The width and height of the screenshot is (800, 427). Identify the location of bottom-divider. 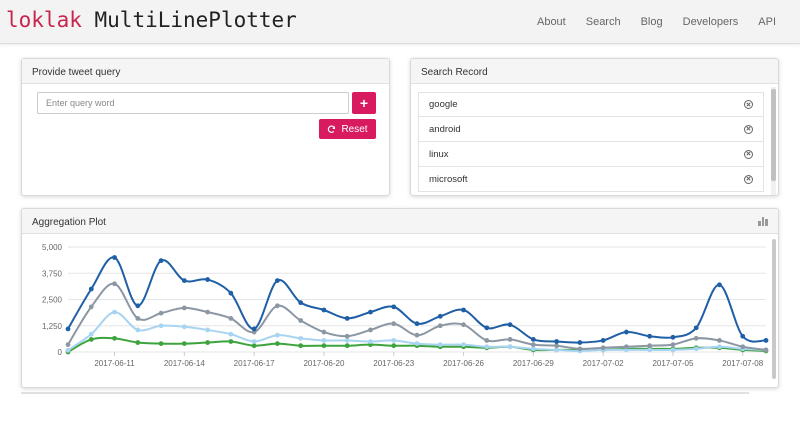
(385, 393).